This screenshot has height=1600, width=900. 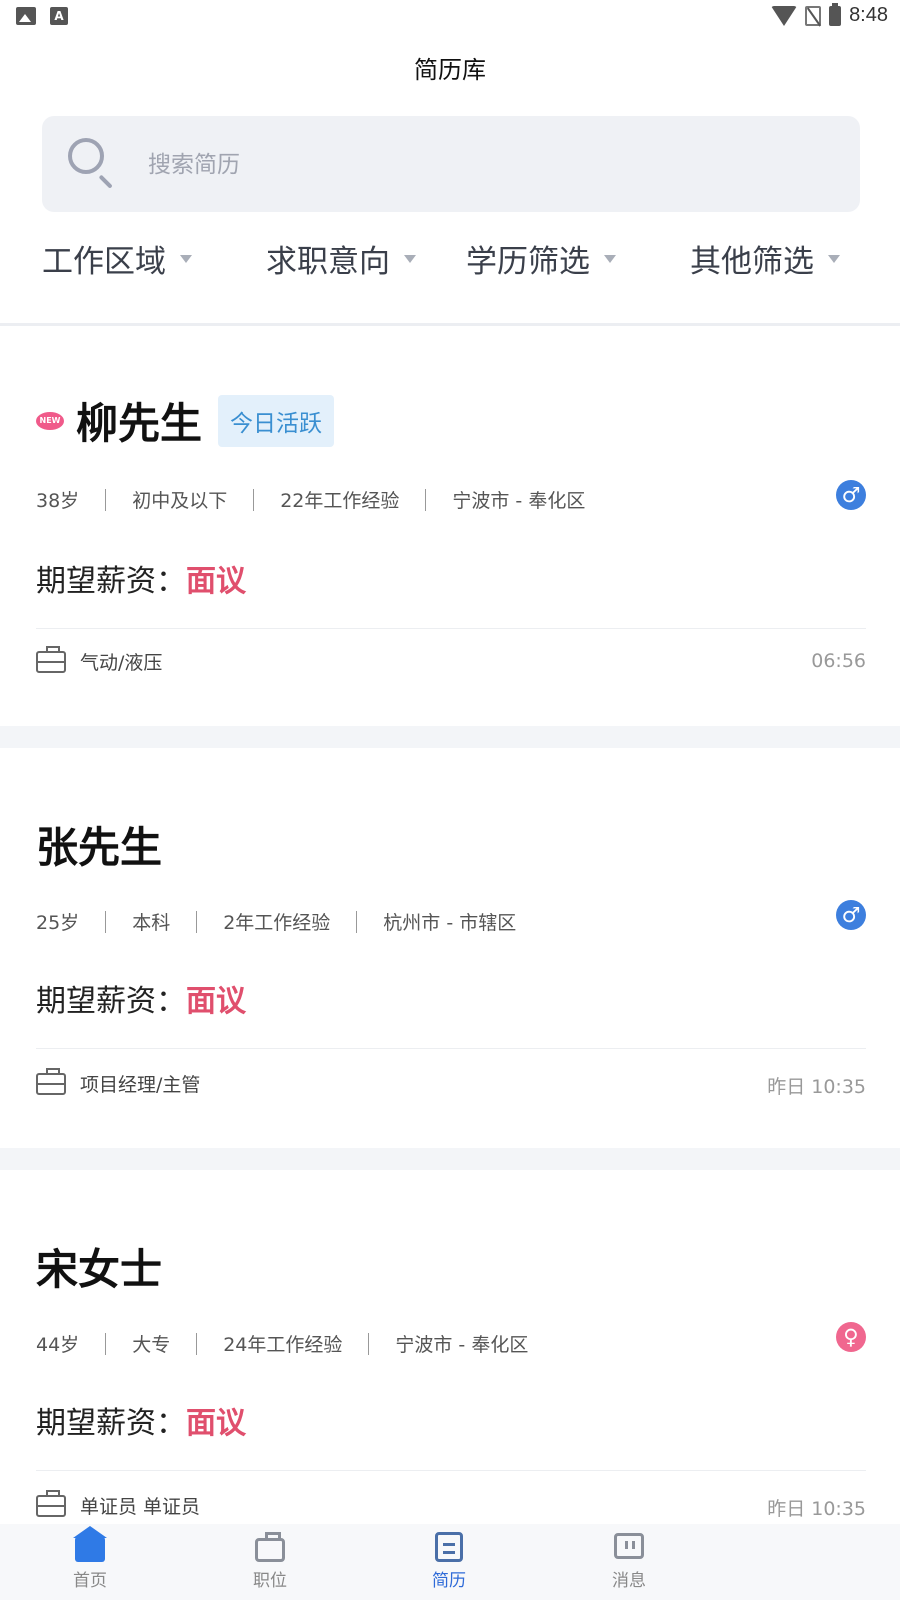 What do you see at coordinates (835, 14) in the screenshot?
I see `battery-icon` at bounding box center [835, 14].